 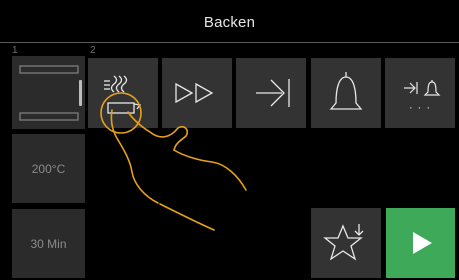 I want to click on star-download-icon, so click(x=343, y=242).